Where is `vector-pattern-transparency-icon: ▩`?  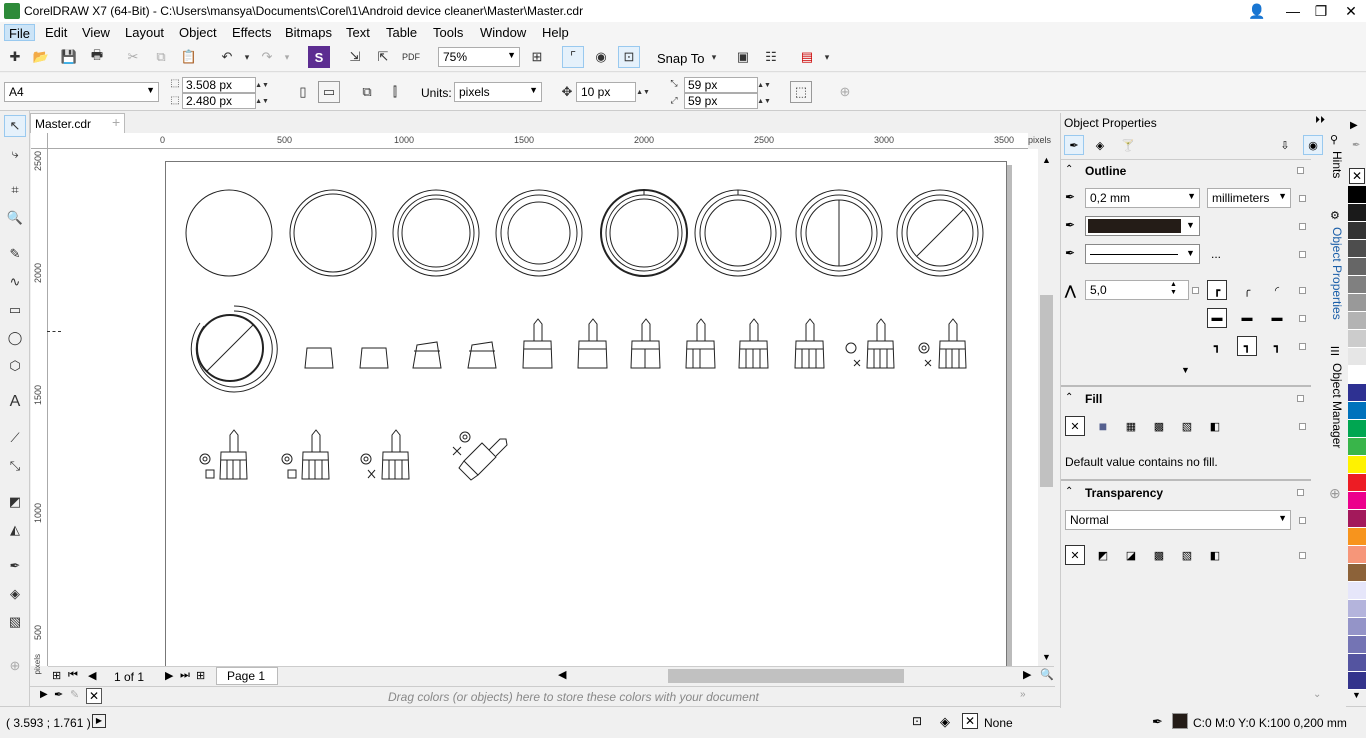 vector-pattern-transparency-icon: ▩ is located at coordinates (1159, 555).